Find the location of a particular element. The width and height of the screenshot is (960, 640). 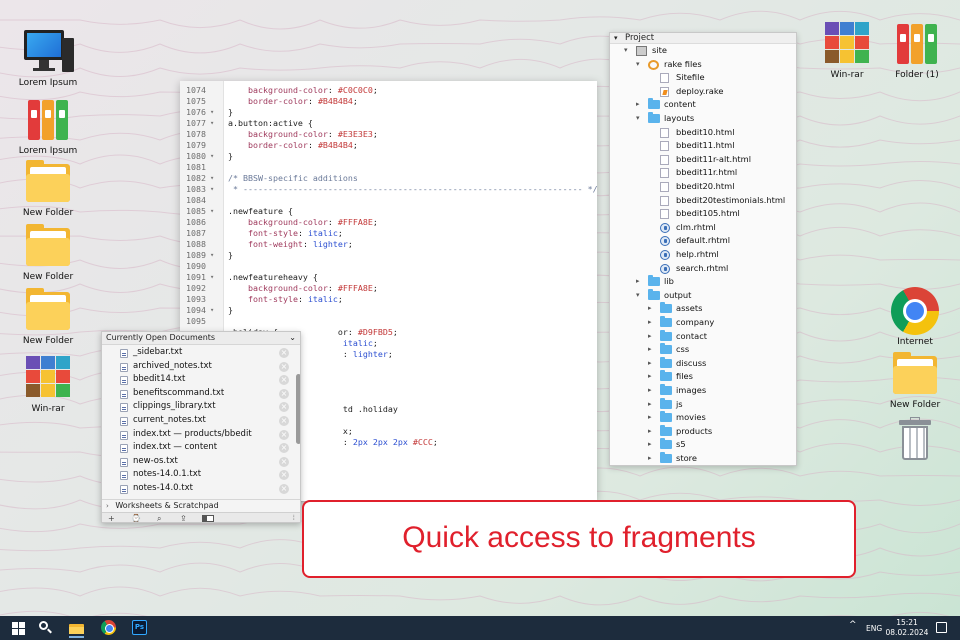

desktop-icon-binders: Folder (1) is located at coordinates (917, 50).